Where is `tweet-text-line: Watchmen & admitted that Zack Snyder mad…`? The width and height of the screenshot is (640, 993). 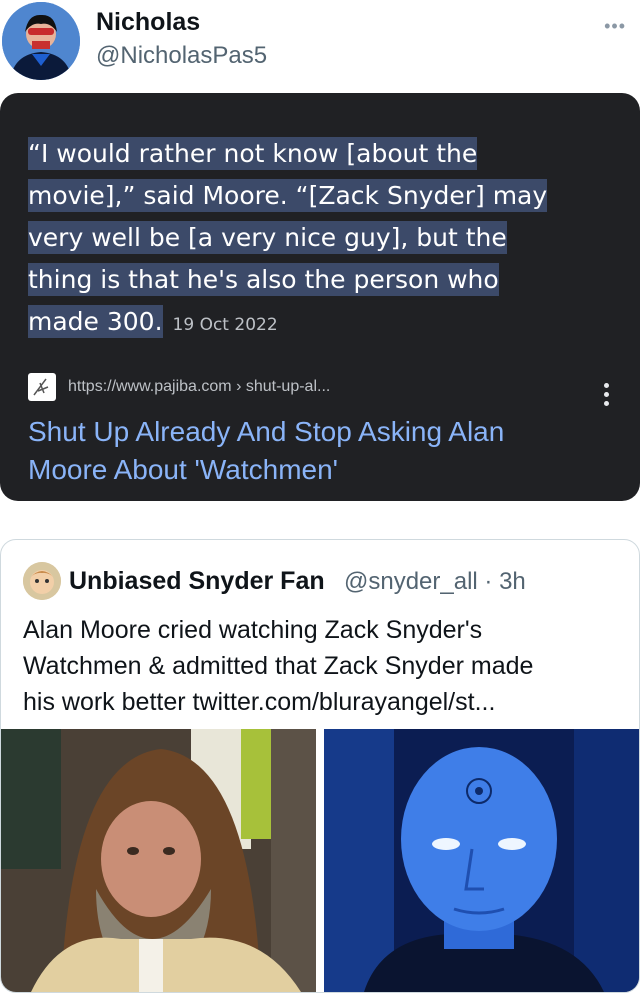
tweet-text-line: Watchmen & admitted that Zack Snyder mad… is located at coordinates (278, 666).